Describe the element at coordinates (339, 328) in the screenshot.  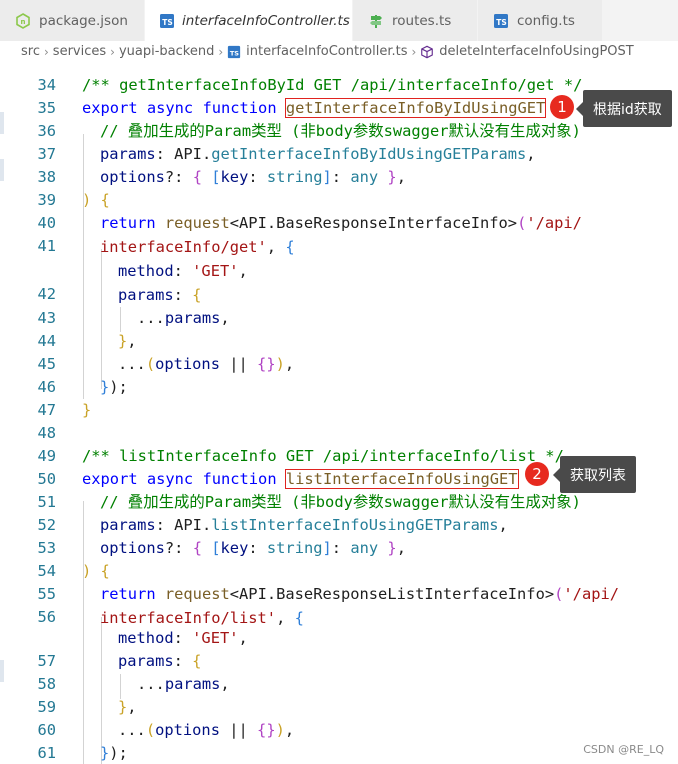
I see `code-line: 44 ...params,` at that location.